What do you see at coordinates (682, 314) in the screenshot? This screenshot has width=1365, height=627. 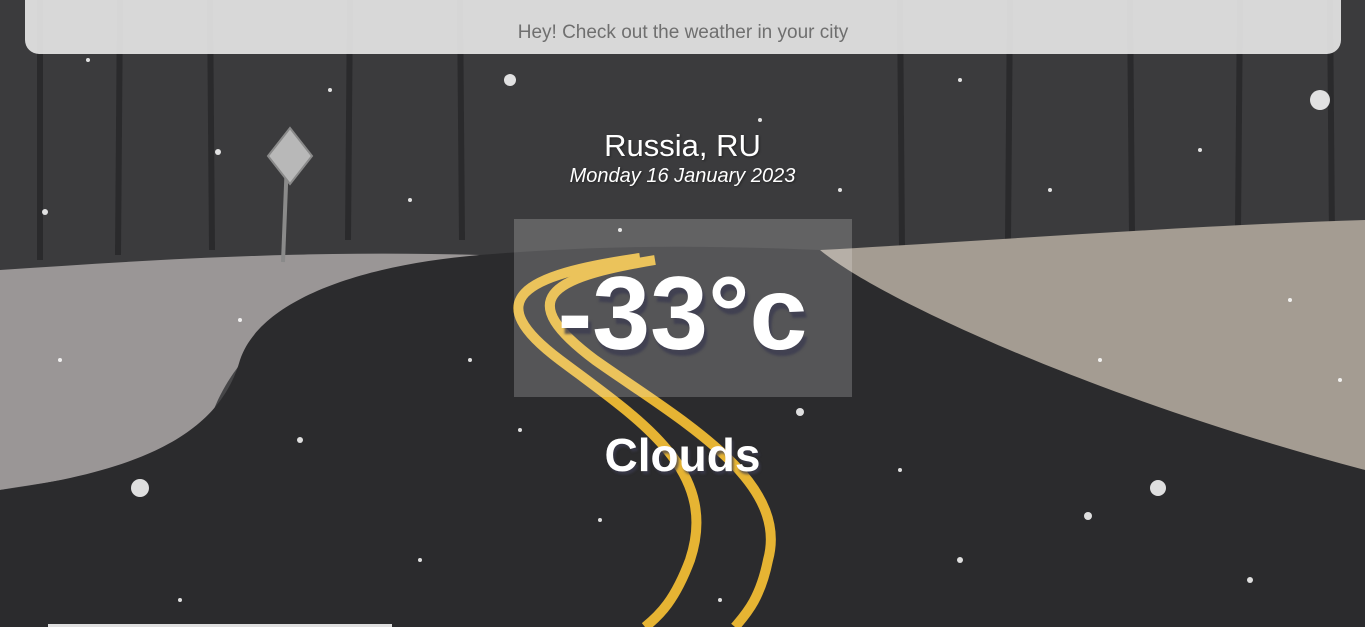 I see `temperature-value: -33°c` at bounding box center [682, 314].